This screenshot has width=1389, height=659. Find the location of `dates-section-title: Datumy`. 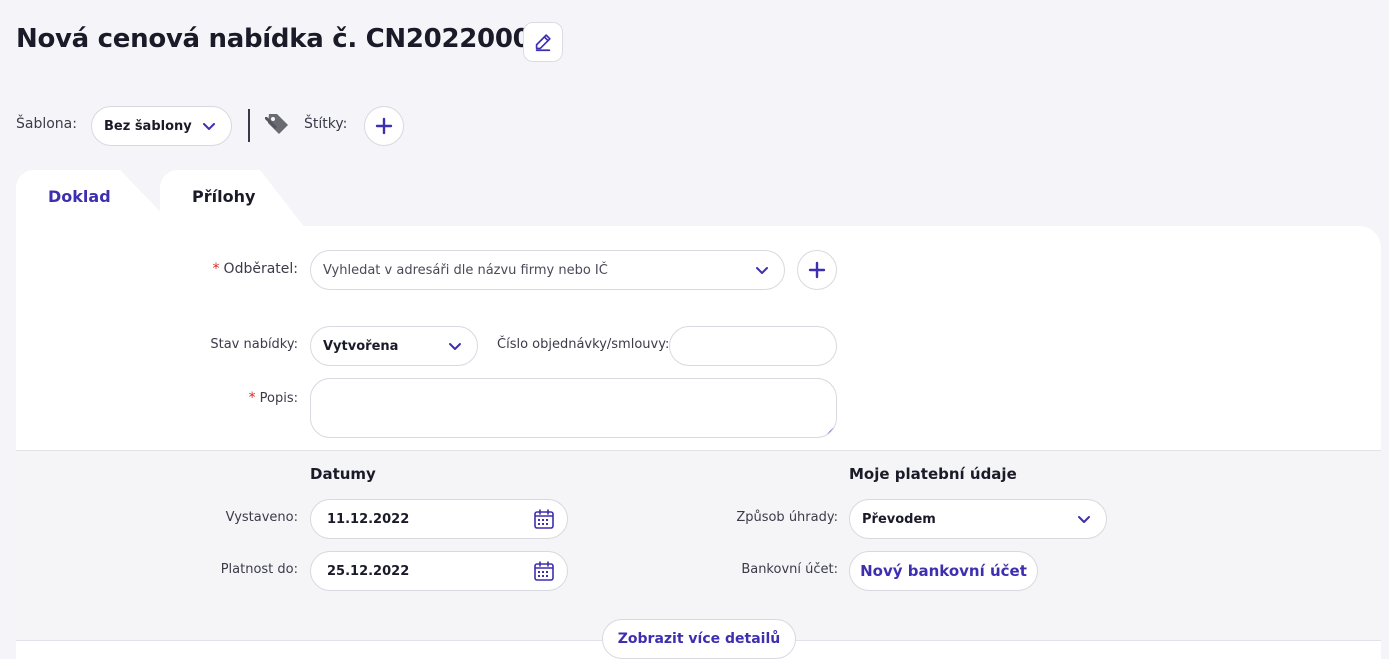

dates-section-title: Datumy is located at coordinates (343, 474).